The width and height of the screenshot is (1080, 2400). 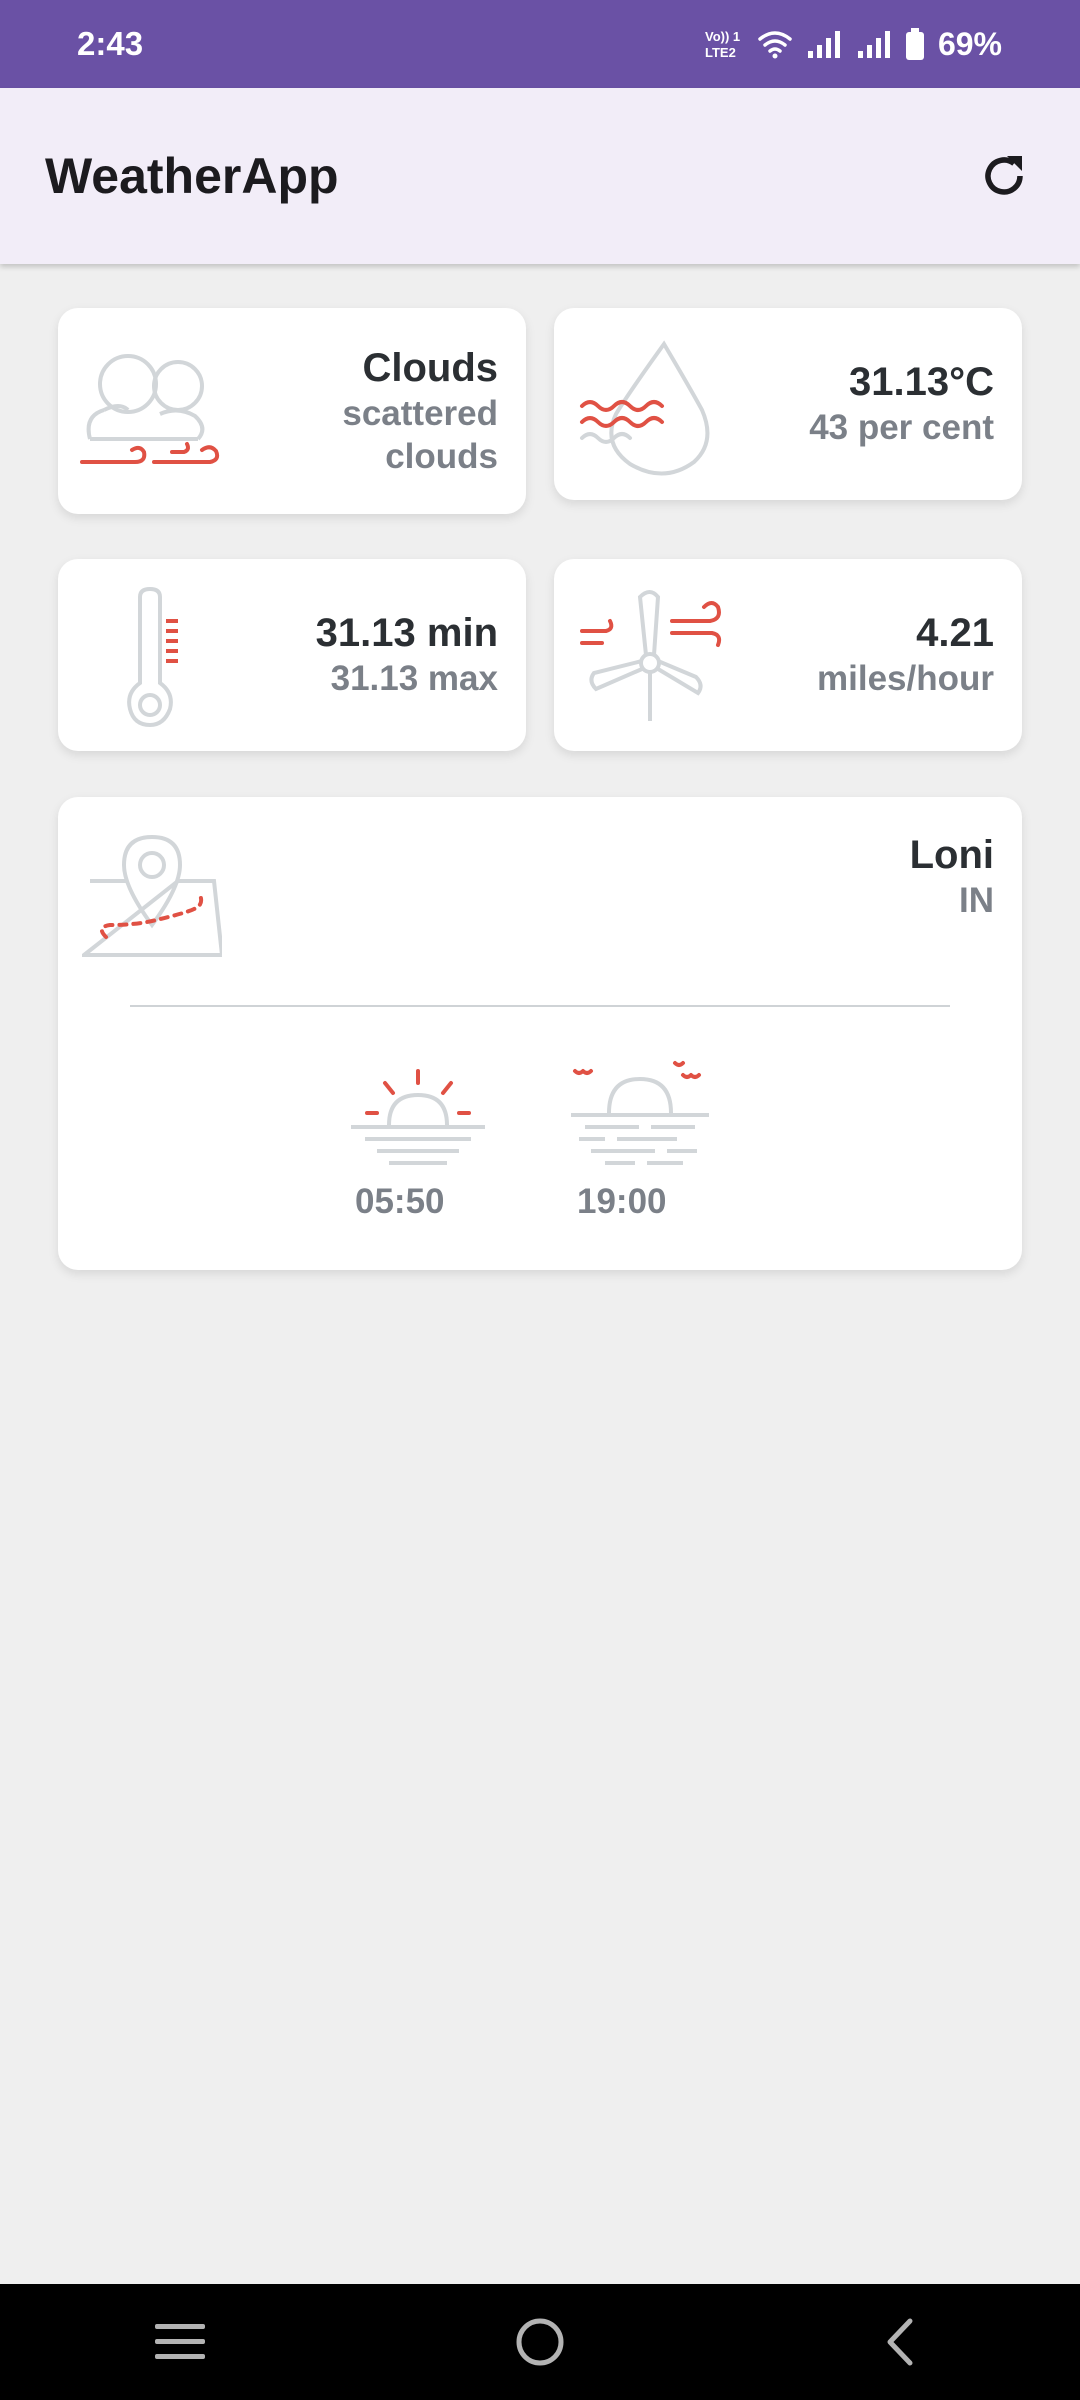 I want to click on sunset-time: 19:00, so click(x=622, y=1201).